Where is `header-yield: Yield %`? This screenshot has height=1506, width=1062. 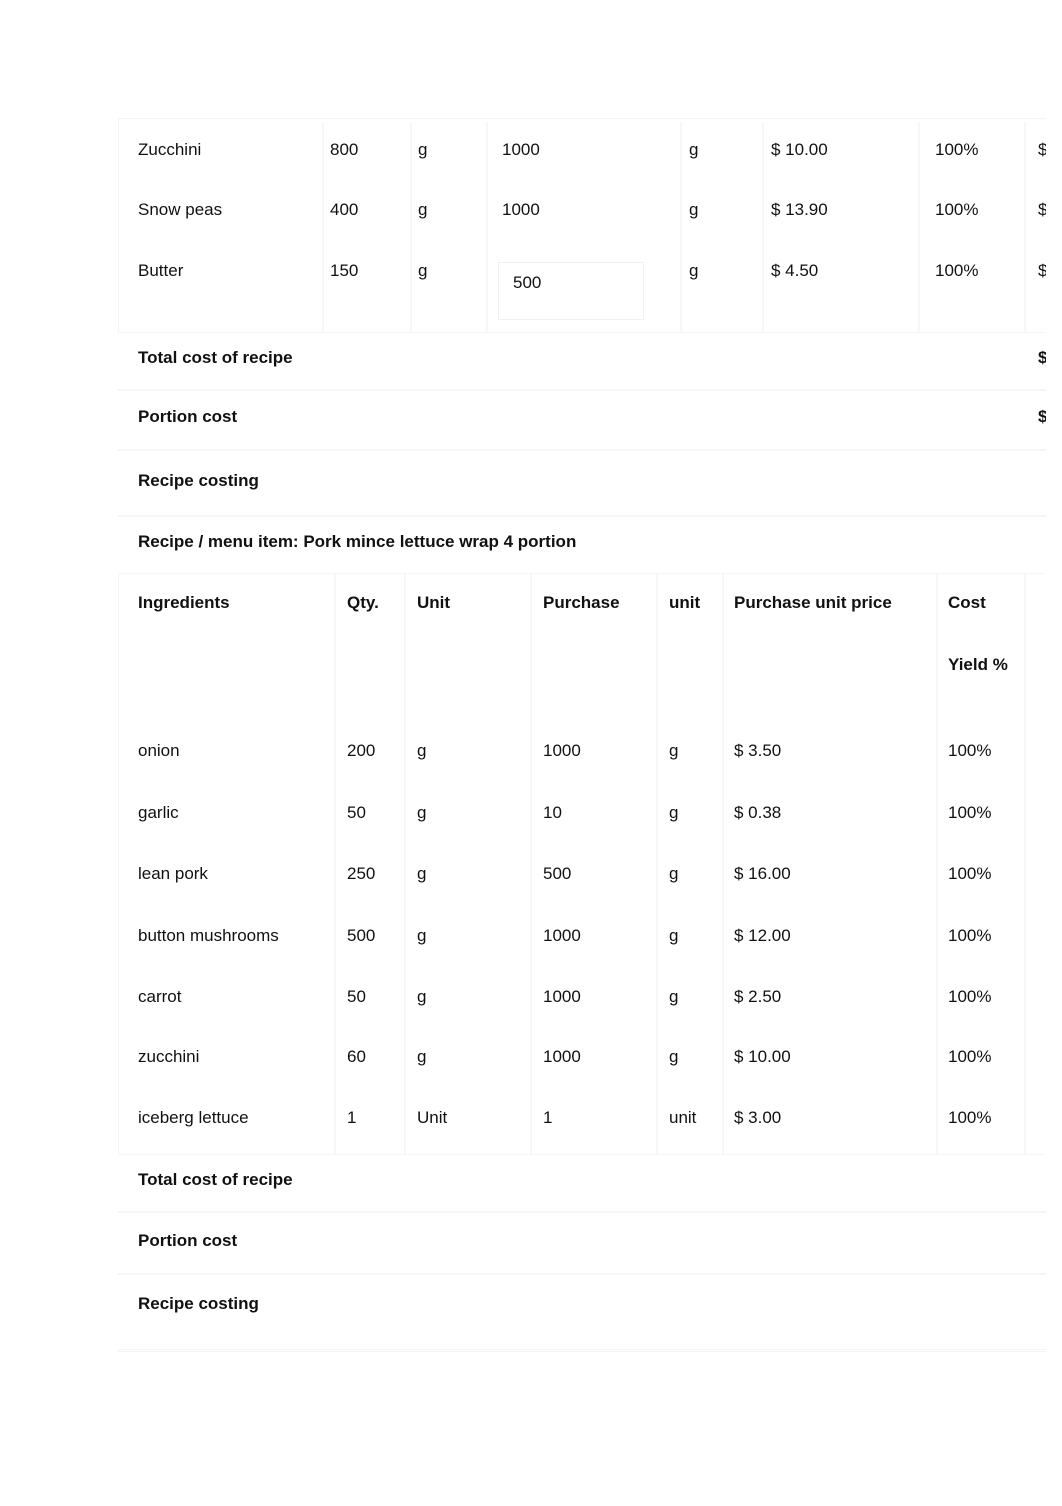 header-yield: Yield % is located at coordinates (978, 664).